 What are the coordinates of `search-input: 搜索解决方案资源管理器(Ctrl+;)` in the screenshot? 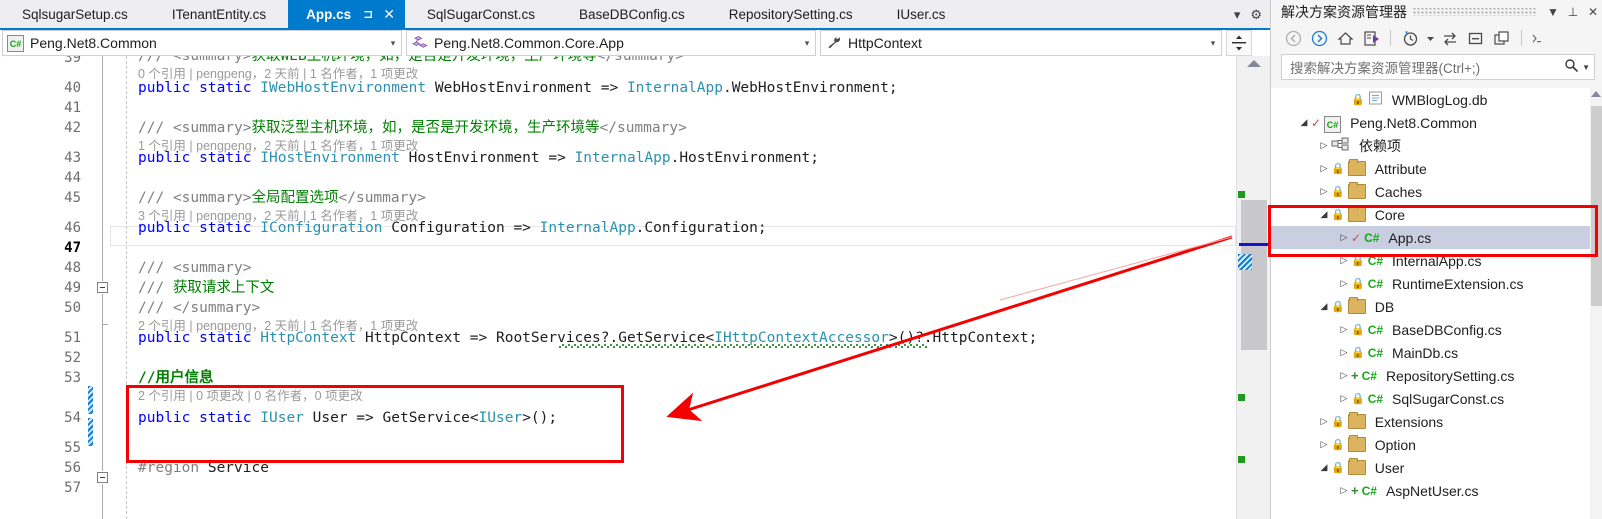 It's located at (1425, 67).